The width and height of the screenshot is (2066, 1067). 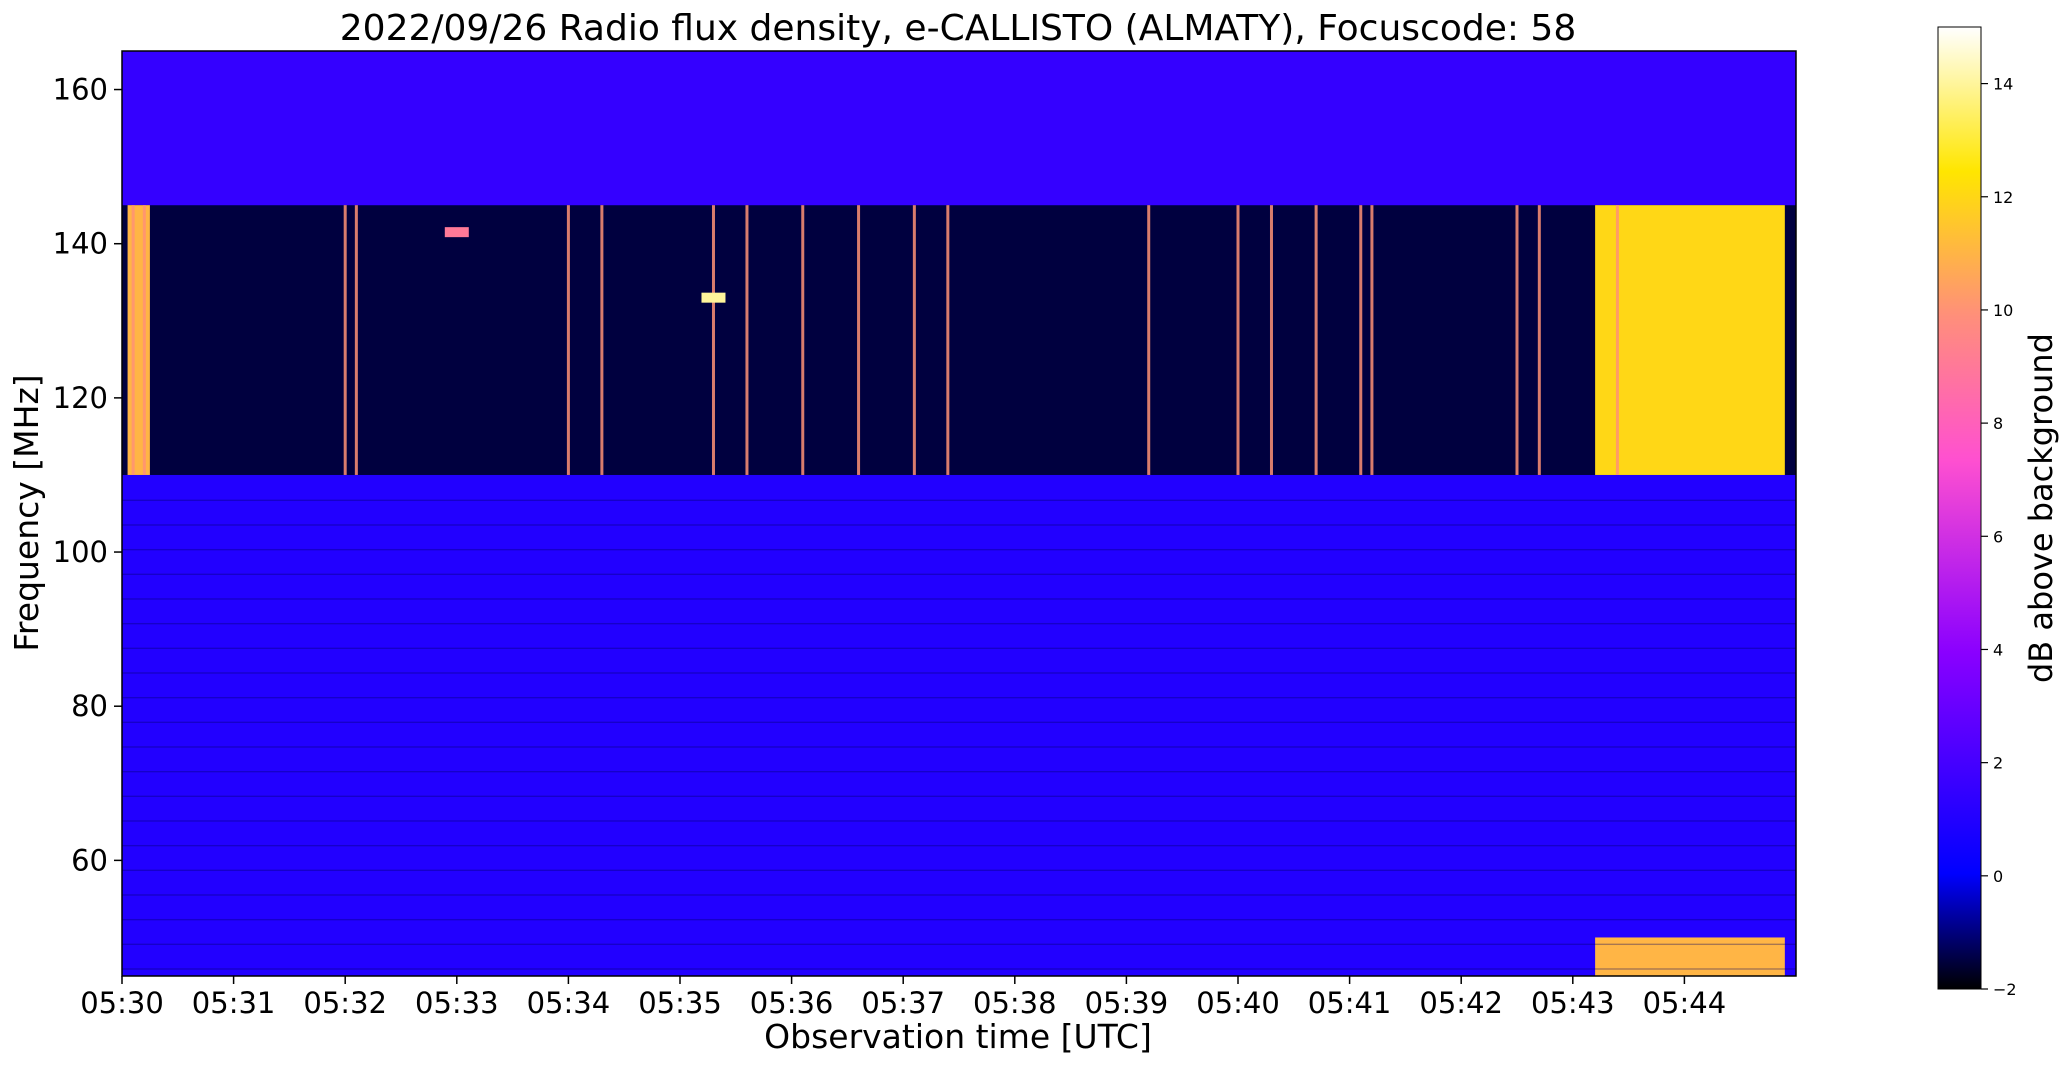 What do you see at coordinates (89, 706) in the screenshot?
I see `y-tick-label: 80` at bounding box center [89, 706].